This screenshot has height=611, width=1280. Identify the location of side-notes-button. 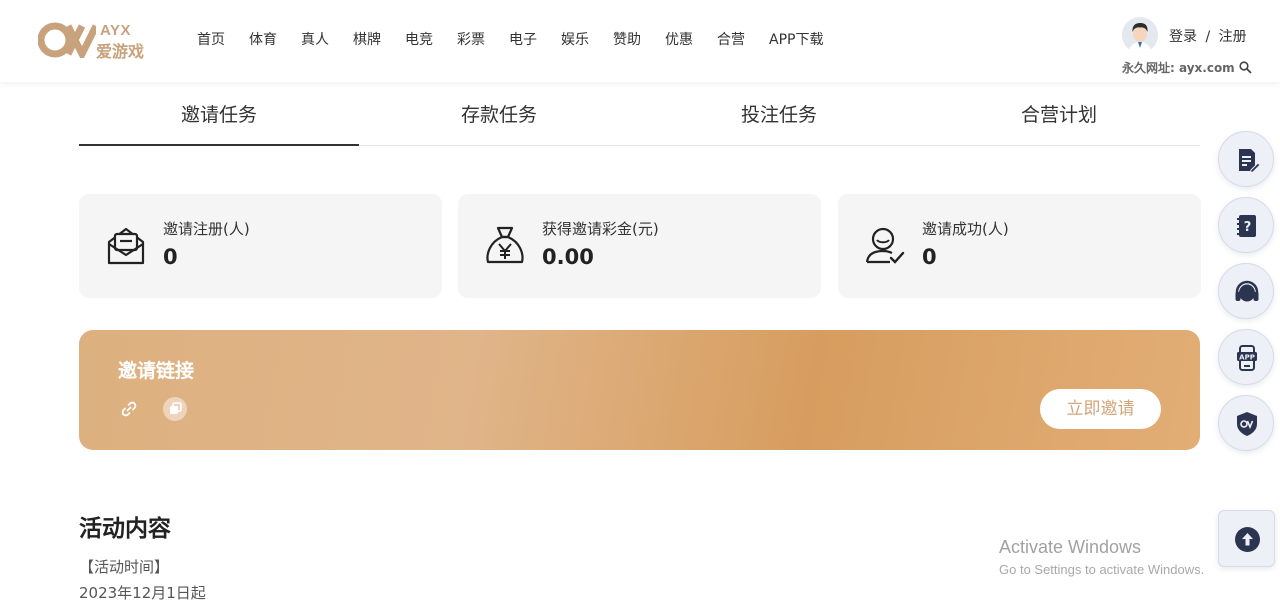
(1246, 159).